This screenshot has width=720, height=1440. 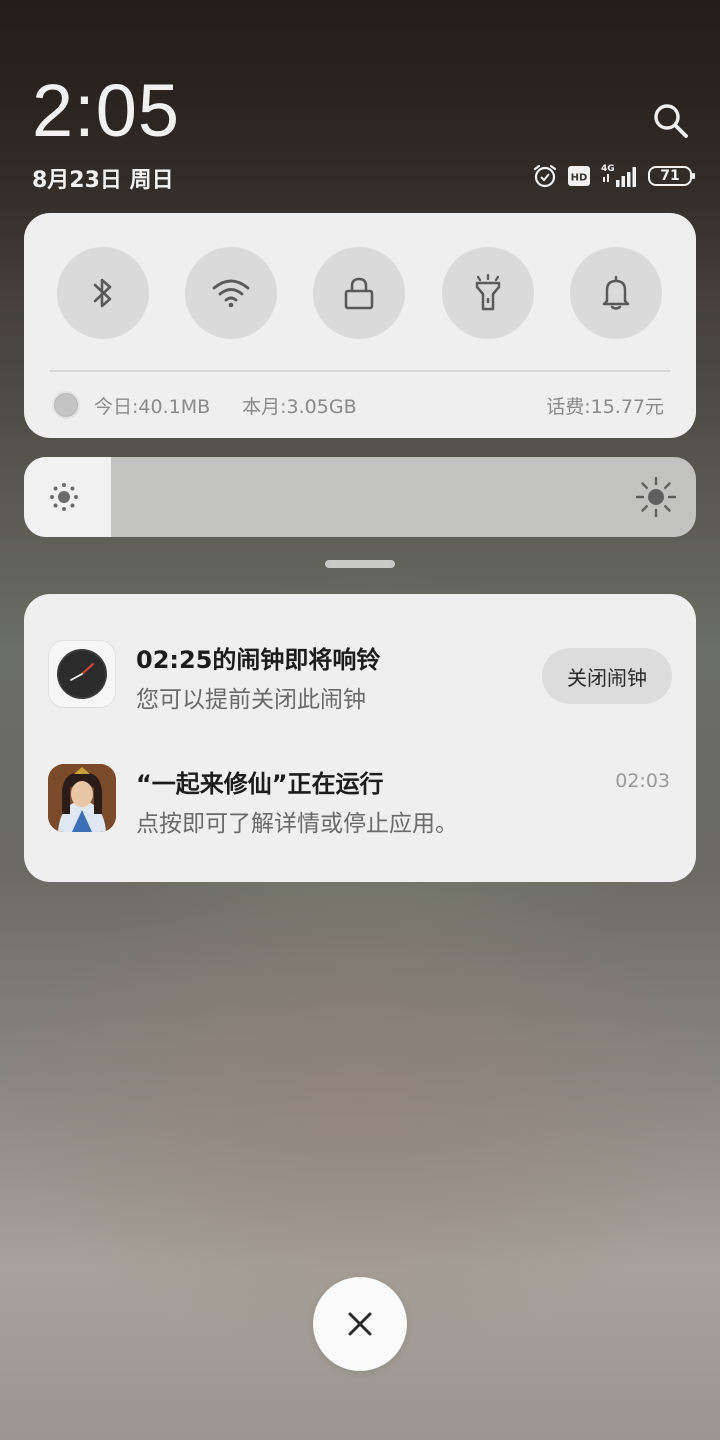 What do you see at coordinates (671, 176) in the screenshot?
I see `battery-indicator: 71` at bounding box center [671, 176].